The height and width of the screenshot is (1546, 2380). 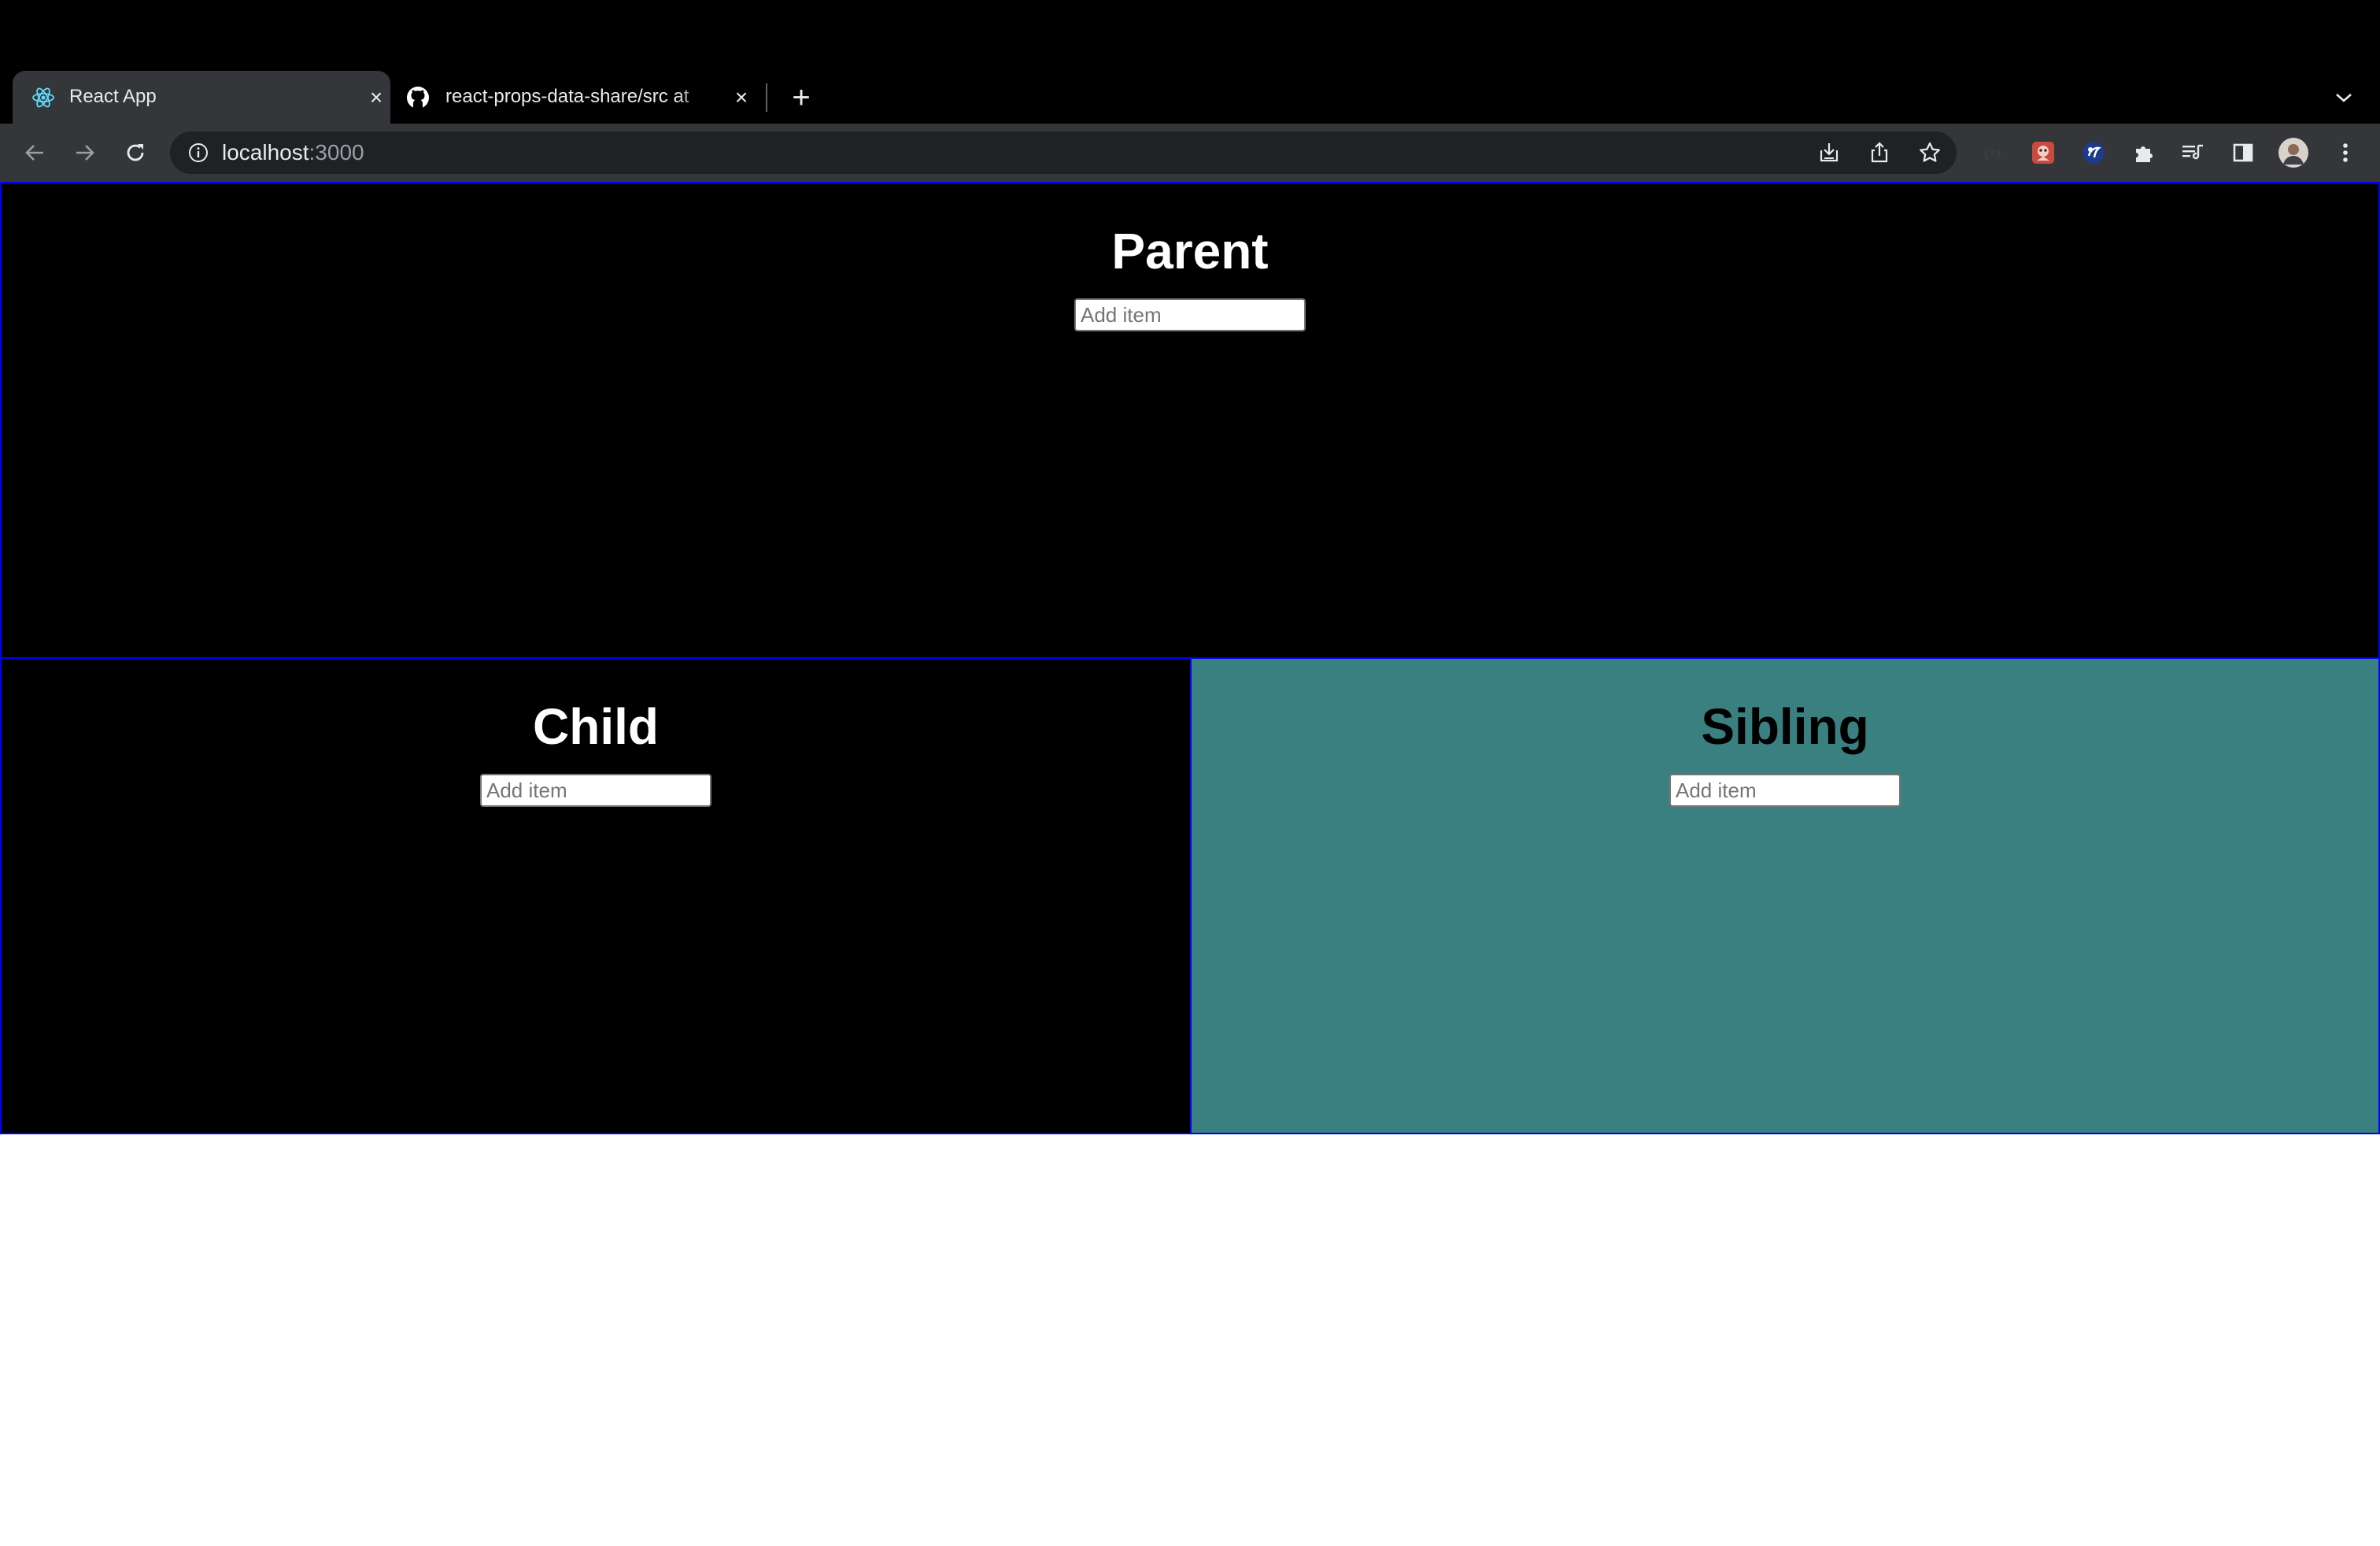 What do you see at coordinates (201, 97) in the screenshot?
I see `tab-react-app: React App ×` at bounding box center [201, 97].